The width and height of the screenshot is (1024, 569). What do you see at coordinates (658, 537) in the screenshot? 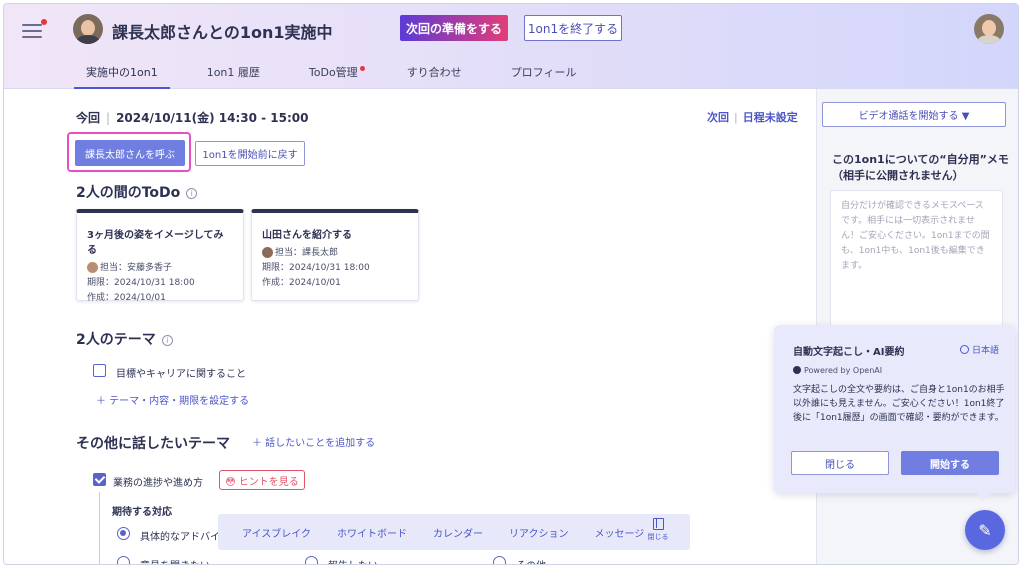
I see `toolbar-close-label: 閉じる` at bounding box center [658, 537].